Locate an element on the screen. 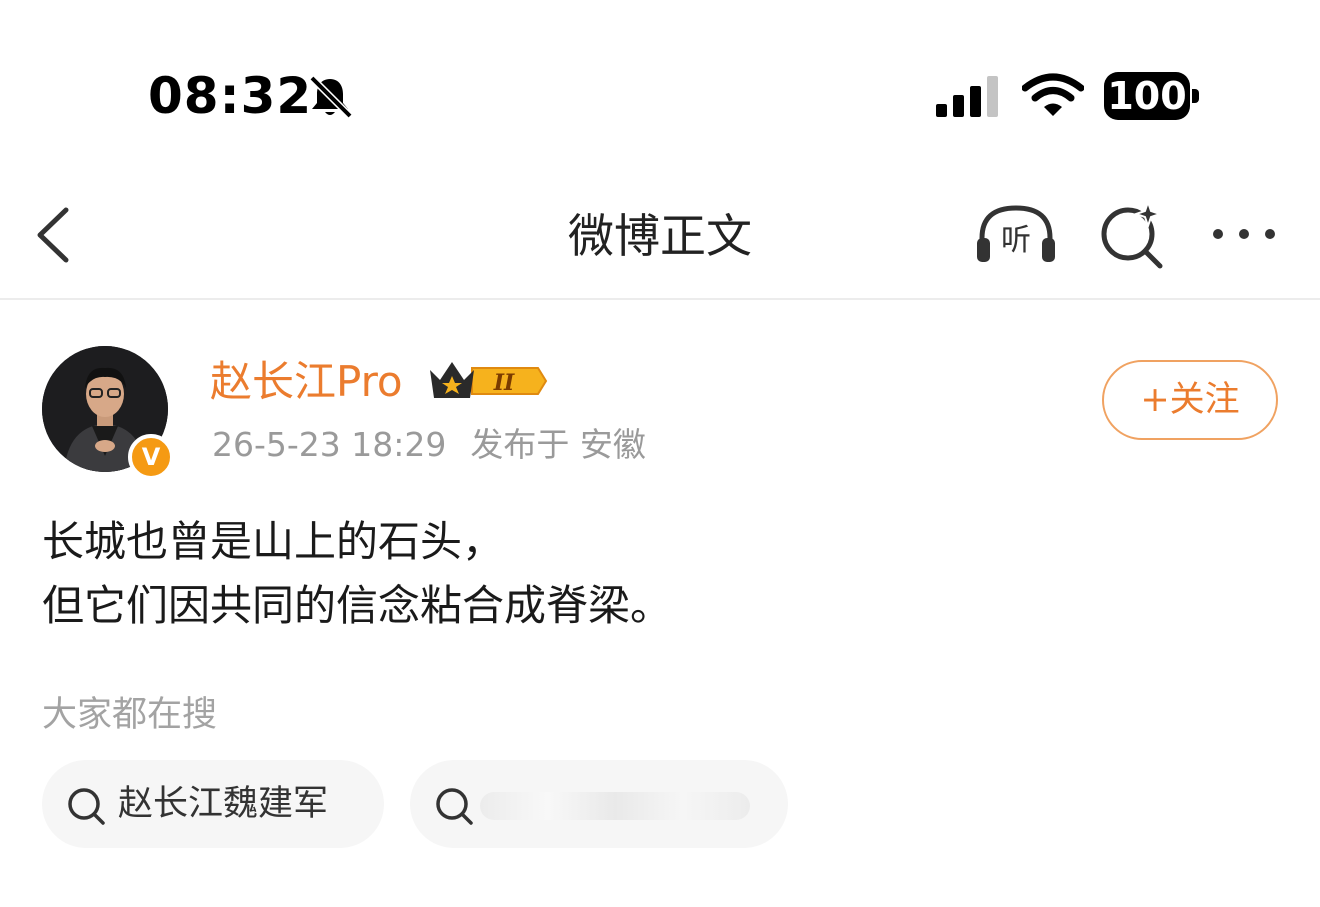  status-time: 08:32 is located at coordinates (230, 96).